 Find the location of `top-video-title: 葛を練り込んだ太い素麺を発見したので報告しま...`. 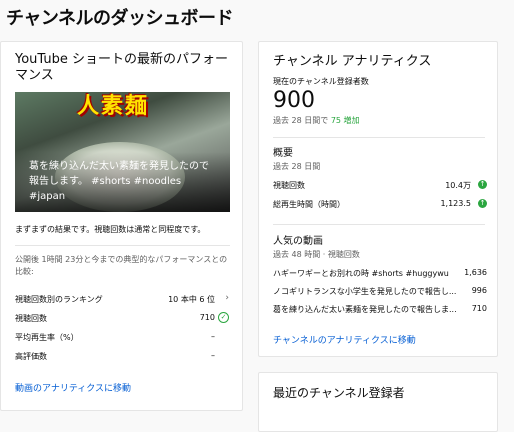

top-video-title: 葛を練り込んだ太い素麺を発見したので報告しま... is located at coordinates (365, 309).